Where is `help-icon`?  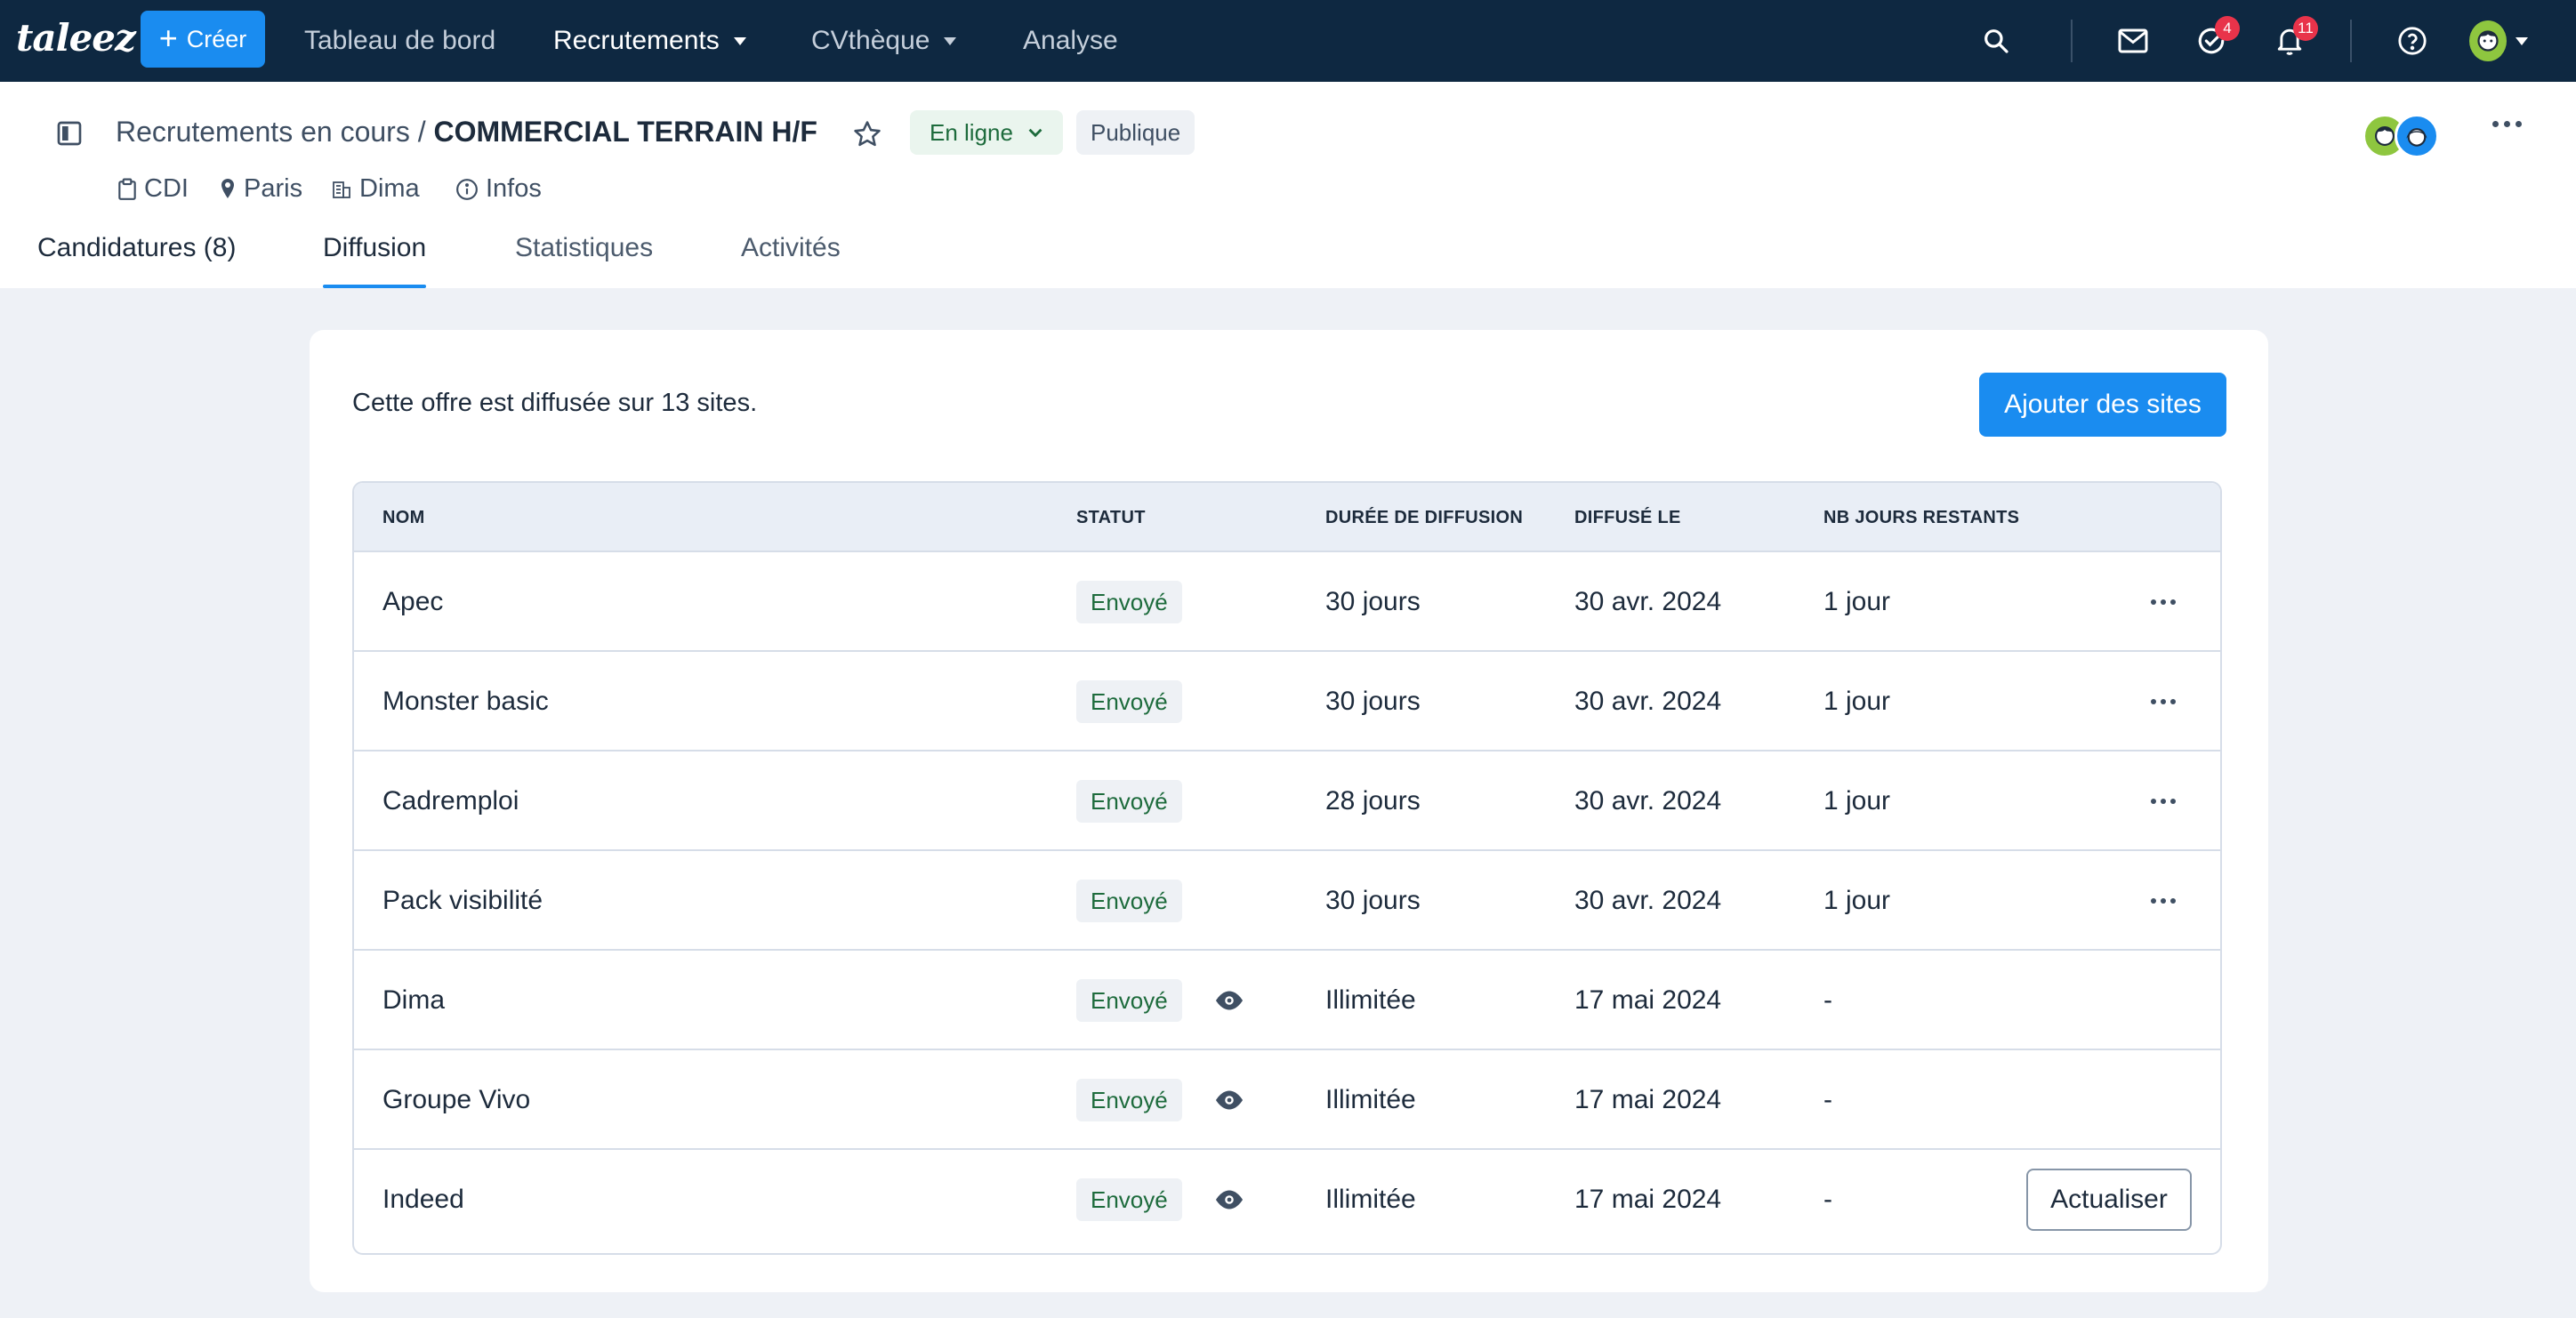 help-icon is located at coordinates (2412, 41).